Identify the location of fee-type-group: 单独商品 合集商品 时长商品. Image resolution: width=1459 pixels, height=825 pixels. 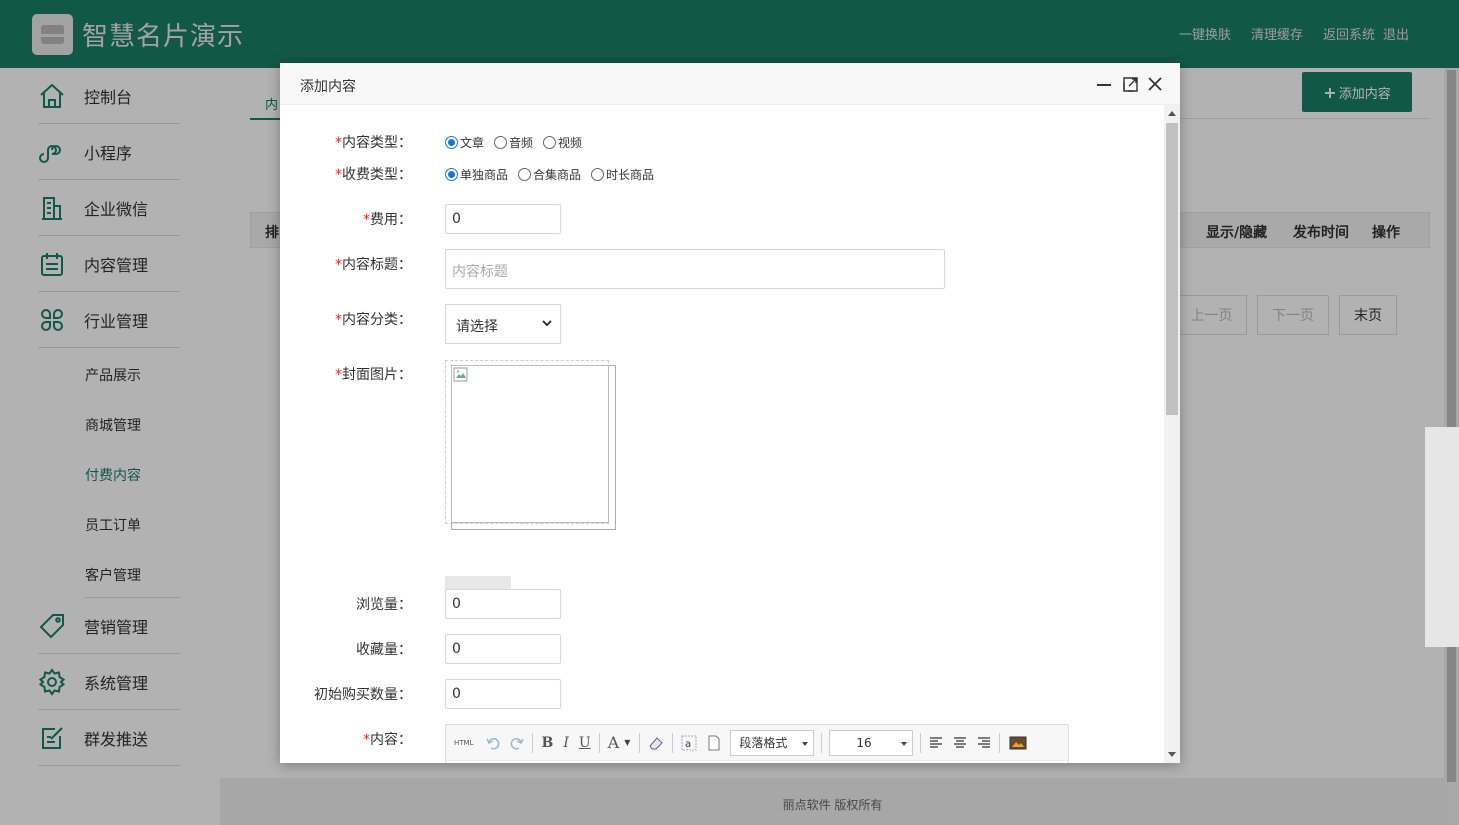
(554, 174).